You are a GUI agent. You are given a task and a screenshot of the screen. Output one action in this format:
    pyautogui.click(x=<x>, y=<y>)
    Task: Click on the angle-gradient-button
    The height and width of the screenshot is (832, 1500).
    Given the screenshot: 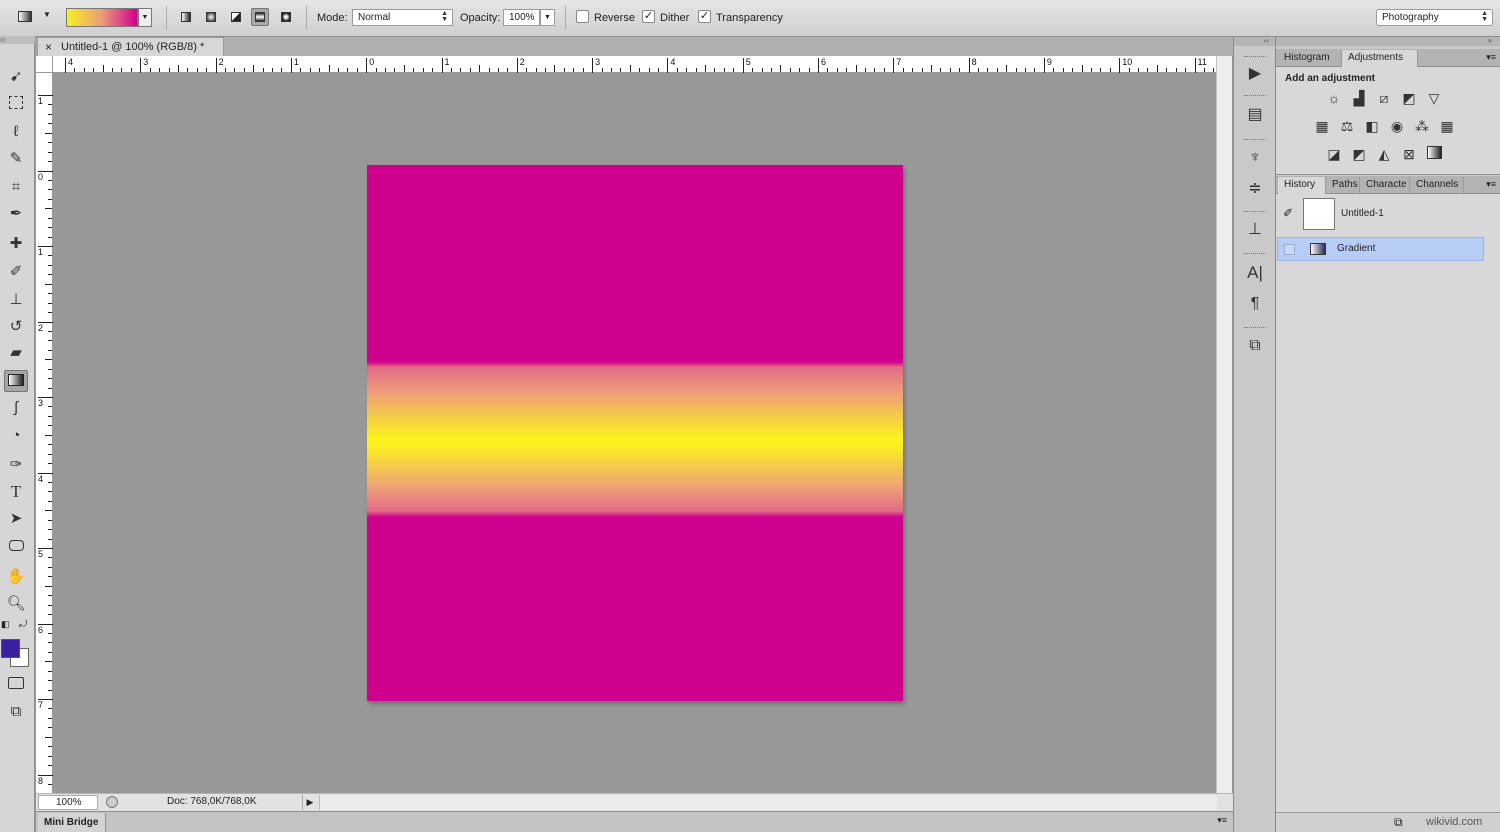 What is the action you would take?
    pyautogui.click(x=236, y=17)
    